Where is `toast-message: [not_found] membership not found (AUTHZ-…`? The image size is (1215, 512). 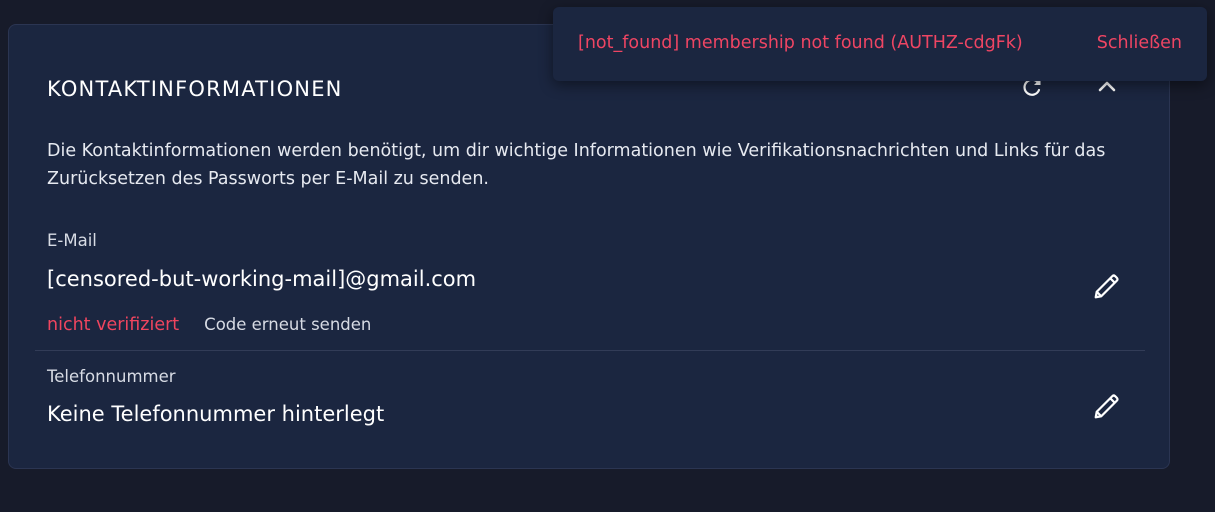 toast-message: [not_found] membership not found (AUTHZ-… is located at coordinates (800, 43).